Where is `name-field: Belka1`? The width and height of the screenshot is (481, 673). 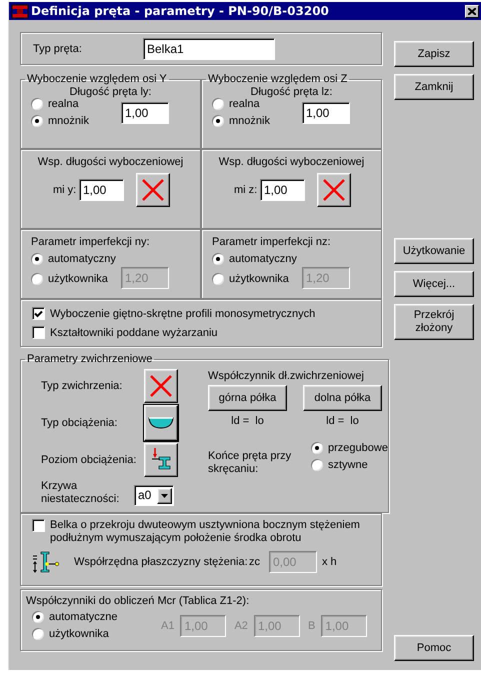
name-field: Belka1 is located at coordinates (209, 49).